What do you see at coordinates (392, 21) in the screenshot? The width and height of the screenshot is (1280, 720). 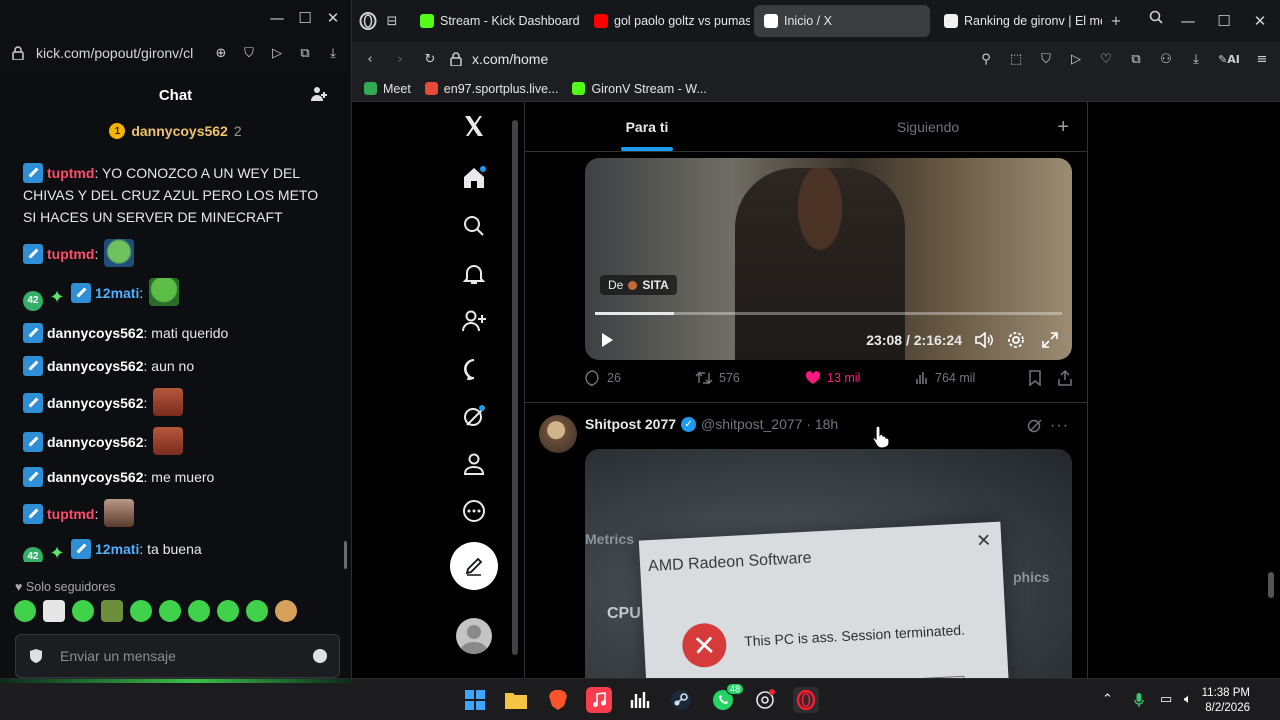 I see `gamepad-icon: ⊟` at bounding box center [392, 21].